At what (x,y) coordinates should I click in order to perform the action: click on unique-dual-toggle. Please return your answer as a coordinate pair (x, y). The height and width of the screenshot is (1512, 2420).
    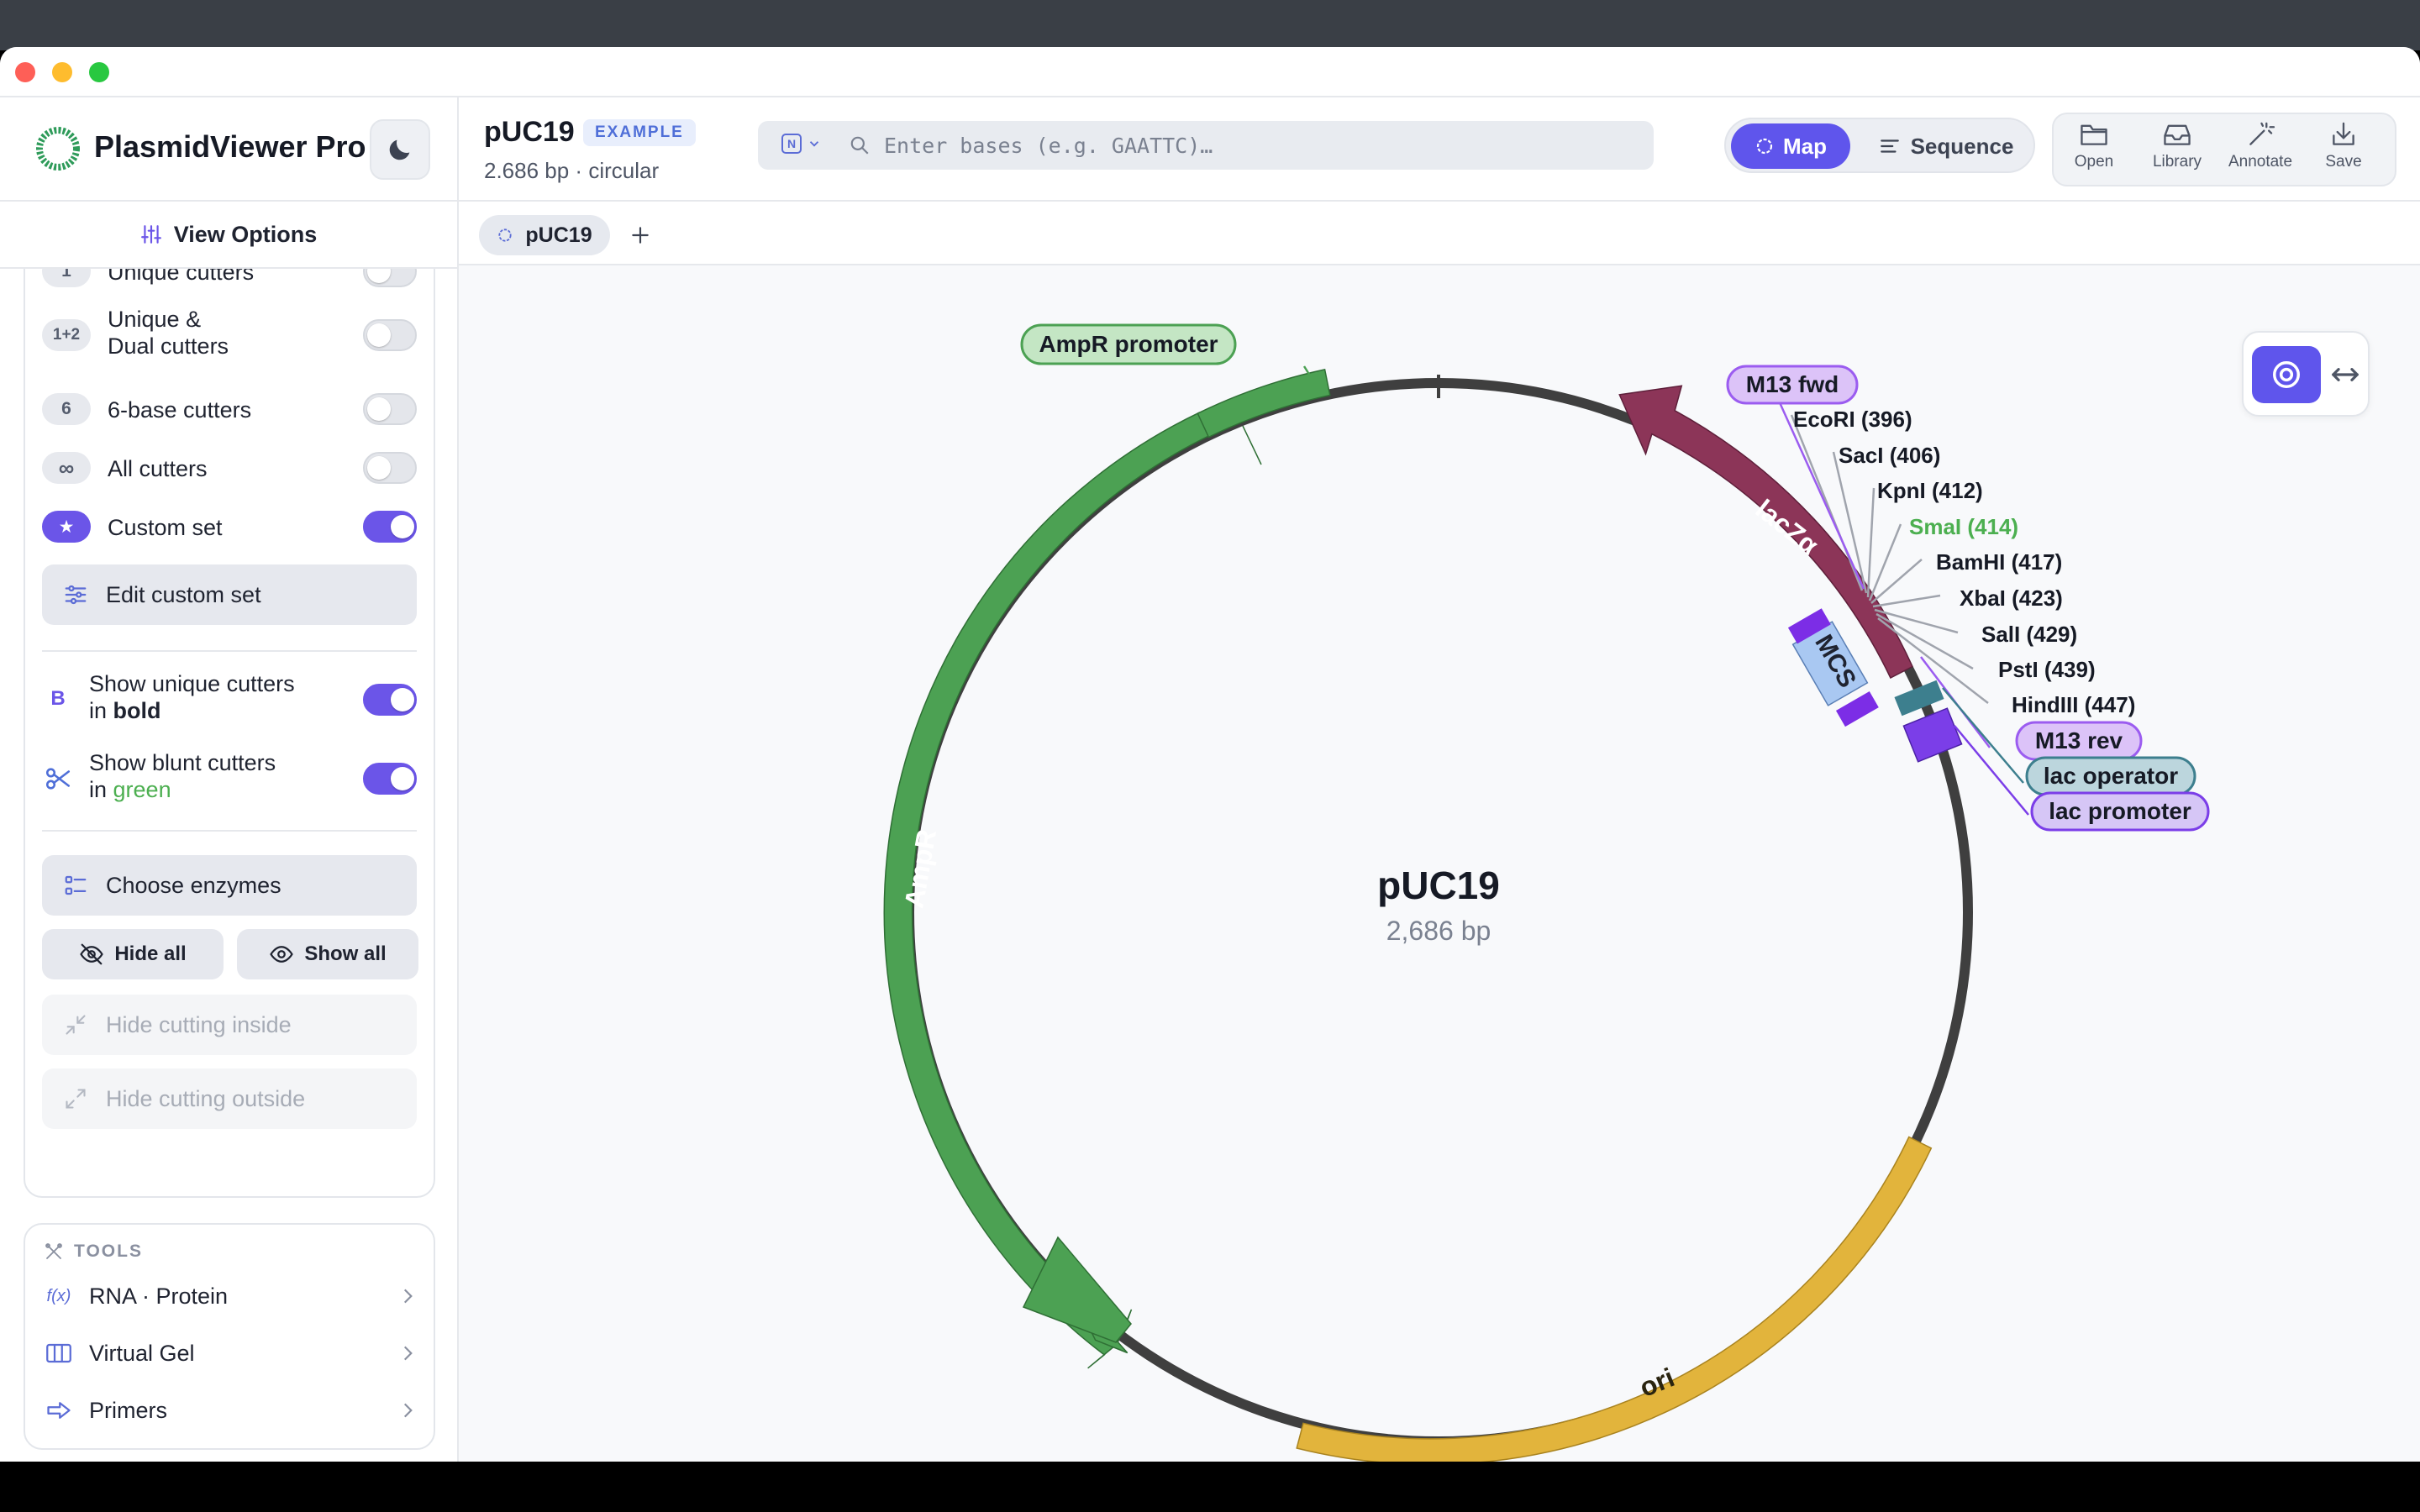
    Looking at the image, I should click on (390, 335).